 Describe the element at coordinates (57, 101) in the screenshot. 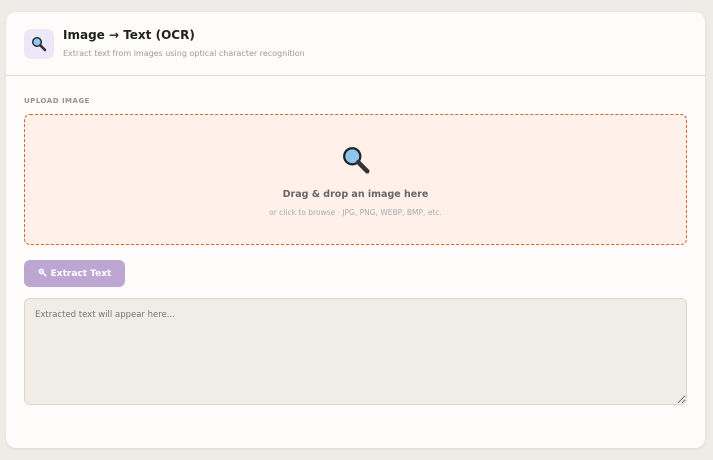

I see `upload-label: UPLOAD IMAGE` at that location.